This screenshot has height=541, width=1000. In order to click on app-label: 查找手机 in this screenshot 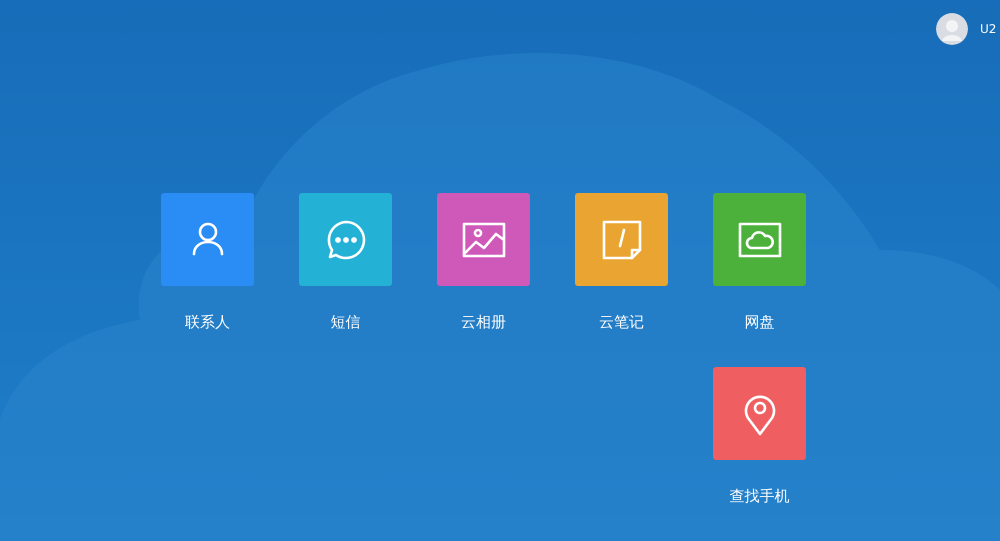, I will do `click(760, 496)`.